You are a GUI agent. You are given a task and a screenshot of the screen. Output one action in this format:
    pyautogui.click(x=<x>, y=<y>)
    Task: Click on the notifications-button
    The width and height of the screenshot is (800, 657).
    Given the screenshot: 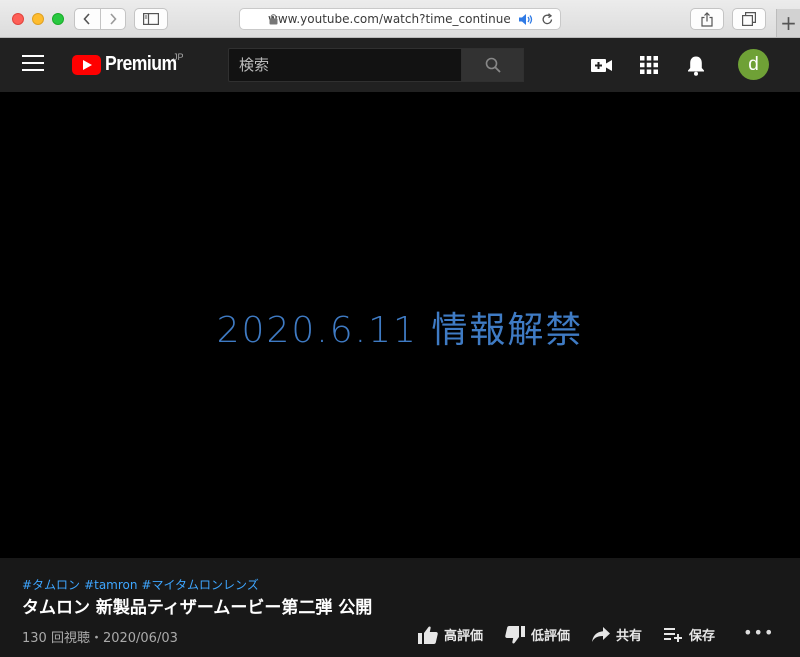 What is the action you would take?
    pyautogui.click(x=696, y=65)
    